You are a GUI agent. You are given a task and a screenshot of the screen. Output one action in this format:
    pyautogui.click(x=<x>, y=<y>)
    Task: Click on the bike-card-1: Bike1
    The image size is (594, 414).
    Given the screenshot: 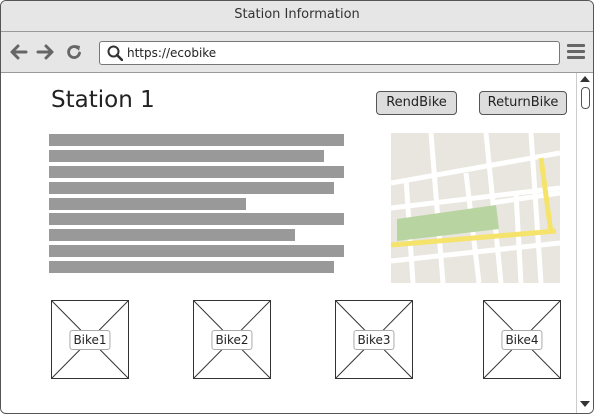 What is the action you would take?
    pyautogui.click(x=90, y=339)
    